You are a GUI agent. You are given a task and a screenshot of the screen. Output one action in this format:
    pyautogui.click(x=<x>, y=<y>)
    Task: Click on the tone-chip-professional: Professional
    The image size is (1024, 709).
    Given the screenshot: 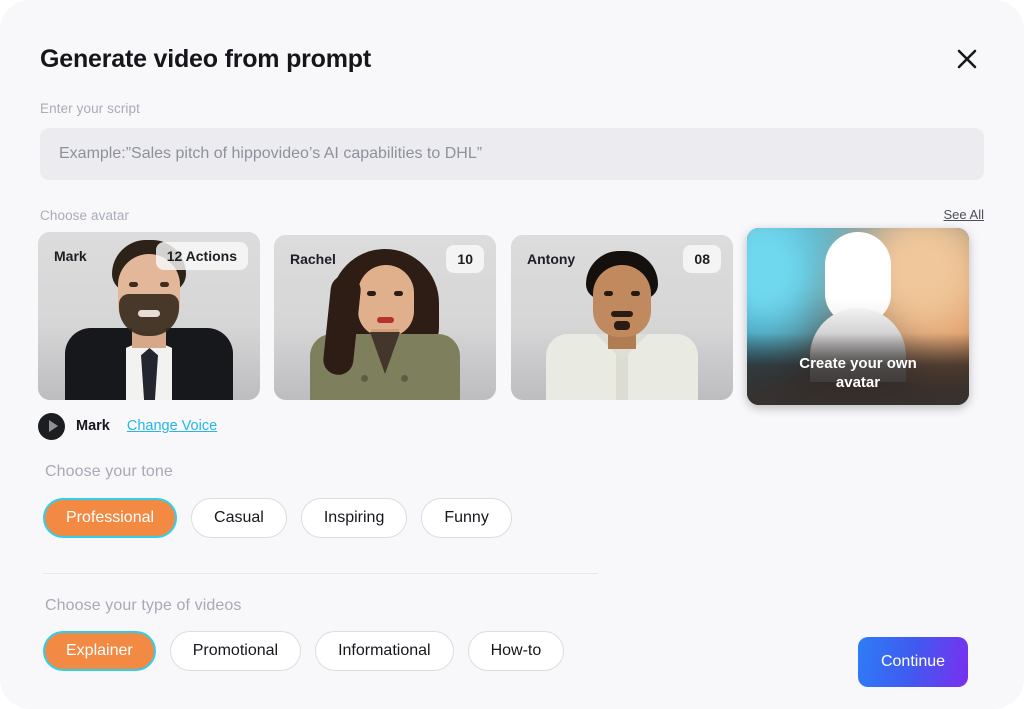 What is the action you would take?
    pyautogui.click(x=110, y=518)
    